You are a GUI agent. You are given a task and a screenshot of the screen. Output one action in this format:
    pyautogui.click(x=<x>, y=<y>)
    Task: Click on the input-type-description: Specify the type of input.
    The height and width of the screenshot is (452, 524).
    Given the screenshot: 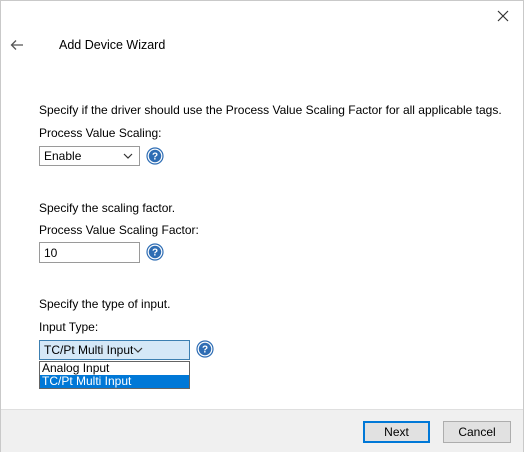 What is the action you would take?
    pyautogui.click(x=105, y=304)
    